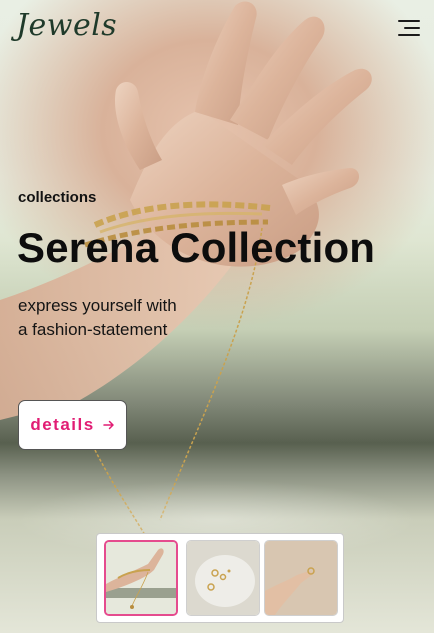 This screenshot has height=633, width=434. I want to click on hand-with-chain-thumbnail, so click(141, 578).